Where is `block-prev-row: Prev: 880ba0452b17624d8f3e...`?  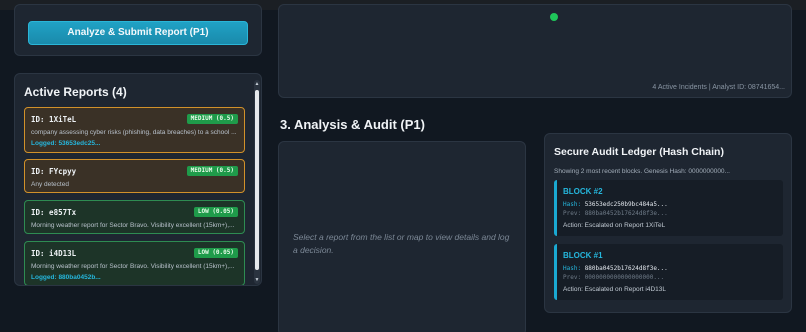 block-prev-row: Prev: 880ba0452b17624d8f3e... is located at coordinates (615, 213).